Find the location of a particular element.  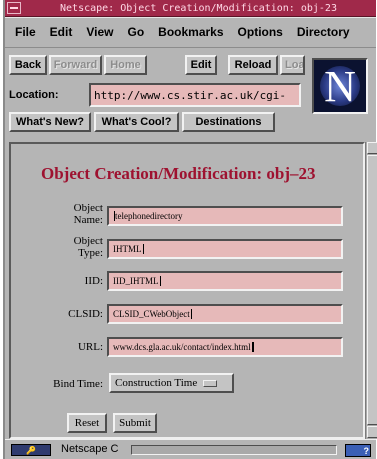

vertical-scrollbar is located at coordinates (371, 290).